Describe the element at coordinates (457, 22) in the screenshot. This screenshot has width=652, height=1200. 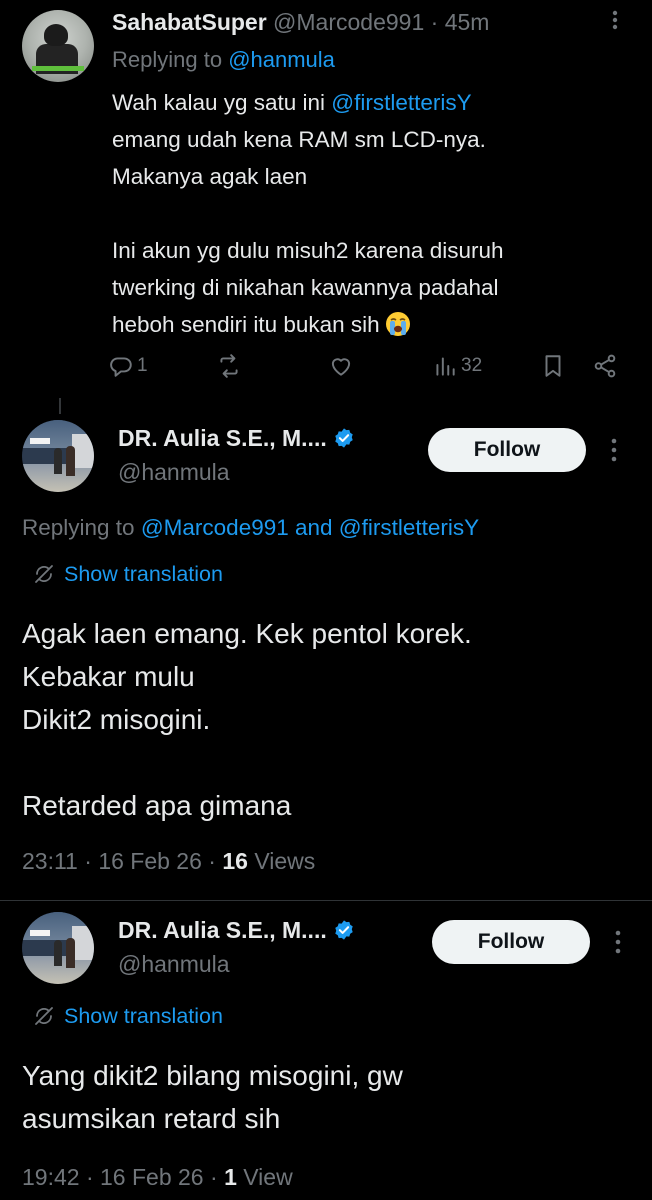
I see `tweet-time: · 45m` at that location.